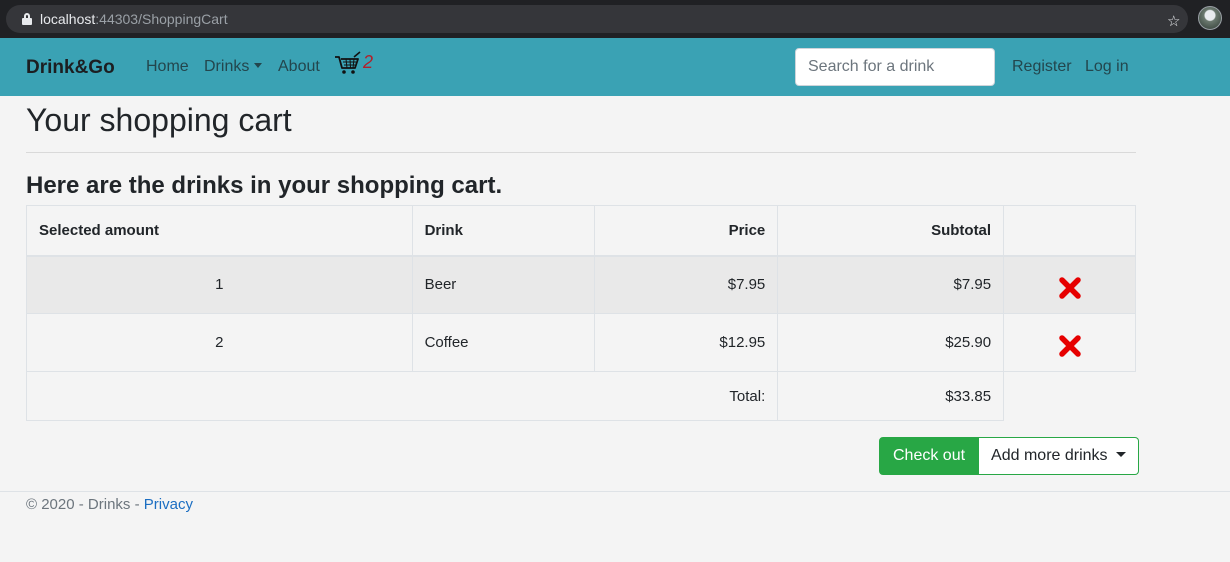 This screenshot has height=562, width=1230. Describe the element at coordinates (68, 19) in the screenshot. I see `url-host: localhost` at that location.